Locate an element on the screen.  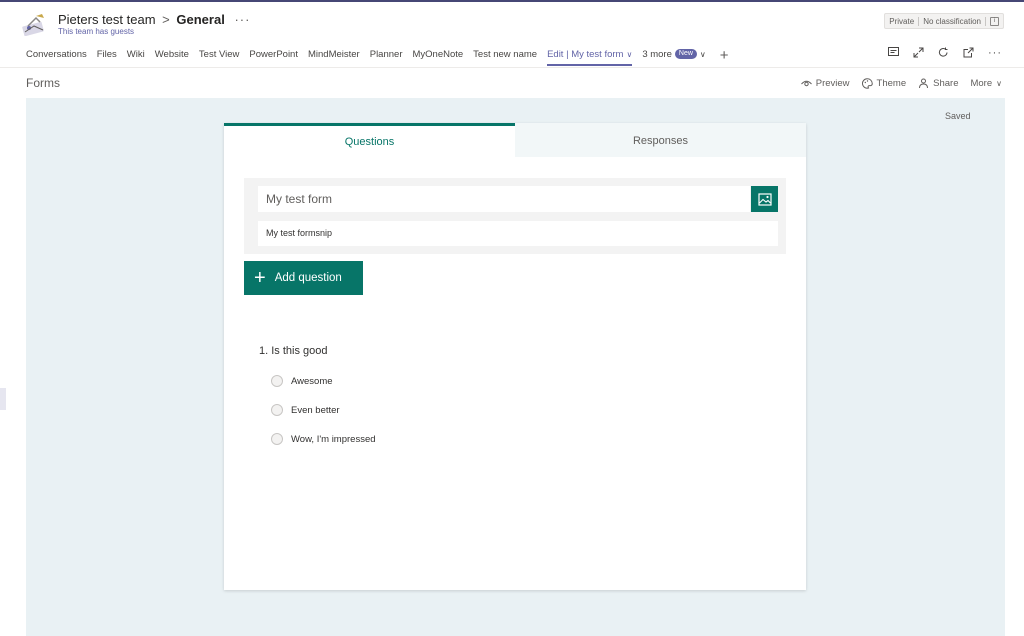
more-label: More is located at coordinates (981, 83).